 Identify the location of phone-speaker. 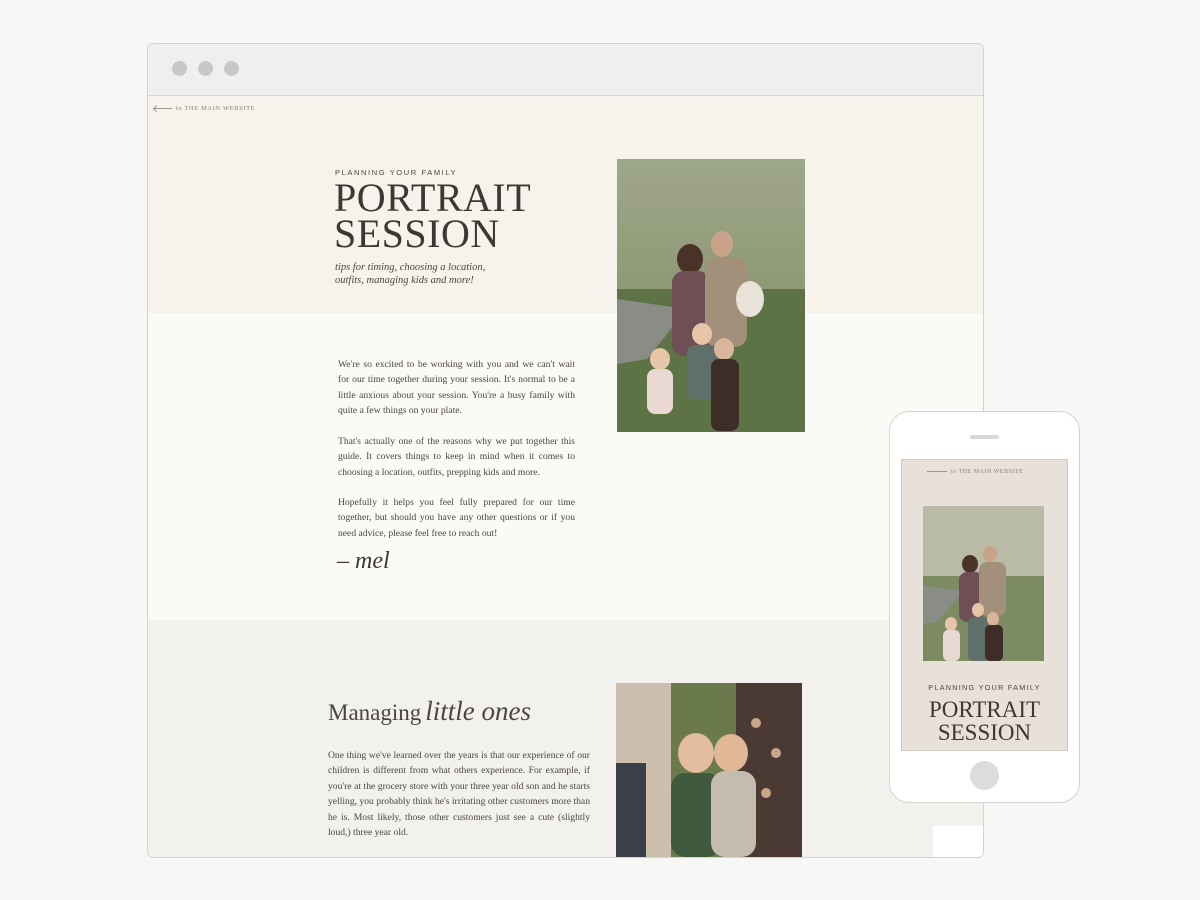
(984, 437).